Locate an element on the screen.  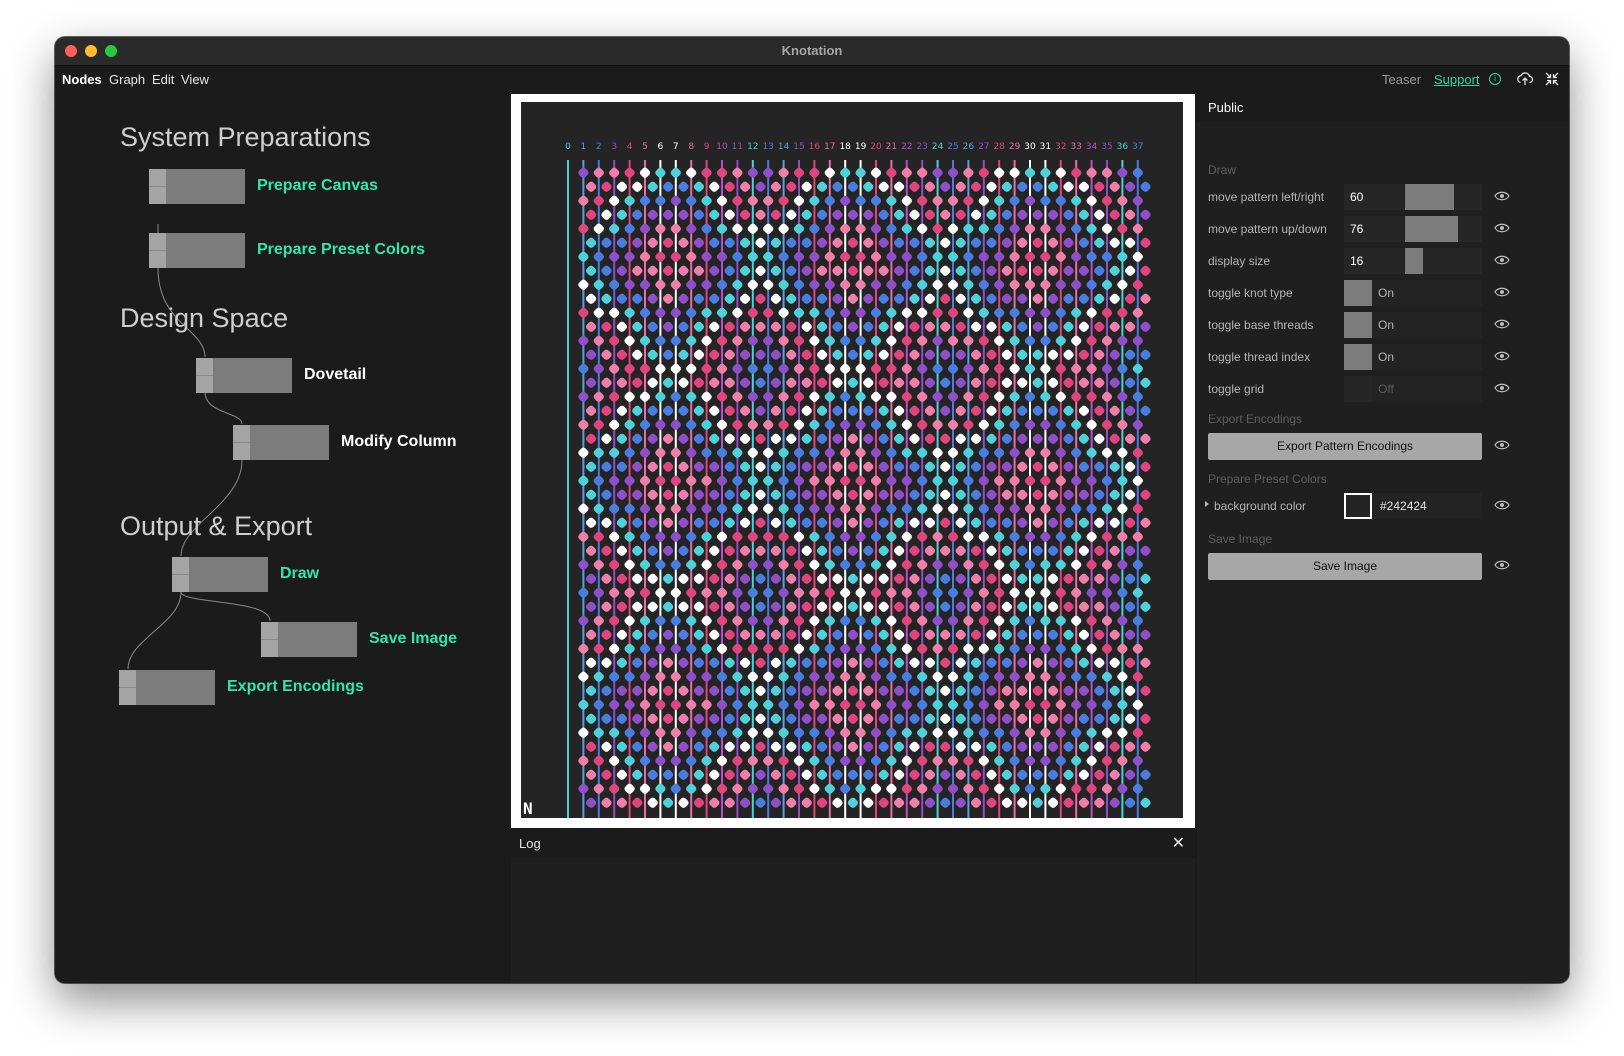
slider-fill is located at coordinates (1414, 261).